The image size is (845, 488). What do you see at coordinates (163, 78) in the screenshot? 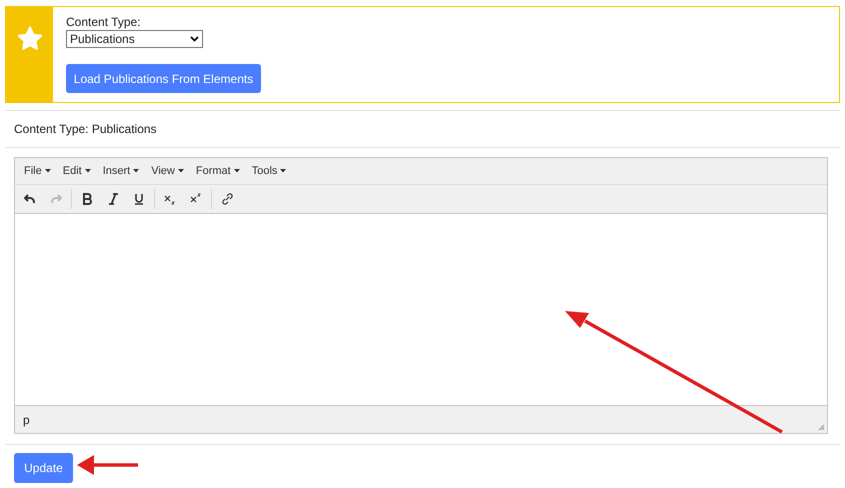
I see `load-button: Load Publications From Elements` at bounding box center [163, 78].